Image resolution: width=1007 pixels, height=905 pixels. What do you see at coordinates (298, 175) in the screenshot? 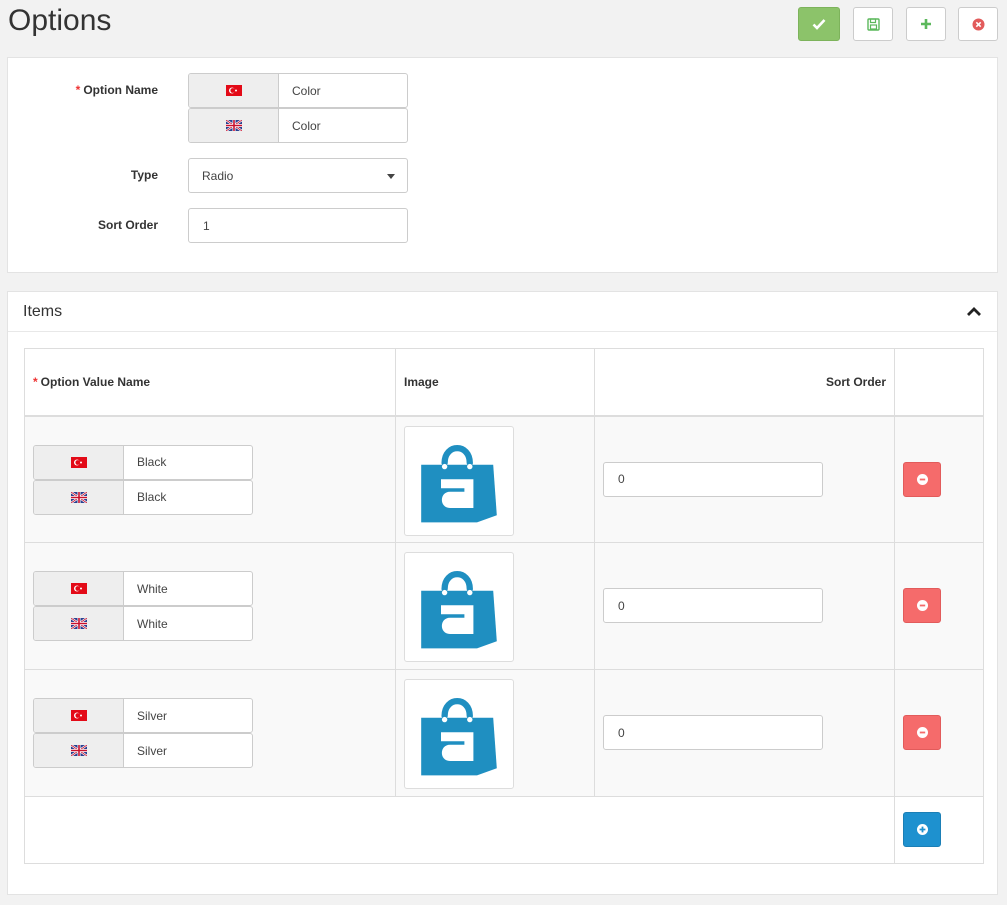
I see `type-select: Radio` at bounding box center [298, 175].